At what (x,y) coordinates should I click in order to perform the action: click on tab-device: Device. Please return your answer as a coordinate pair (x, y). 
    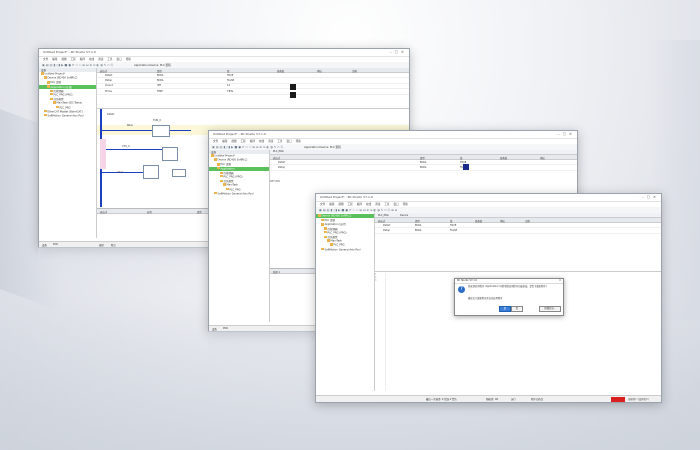
    Looking at the image, I should click on (404, 215).